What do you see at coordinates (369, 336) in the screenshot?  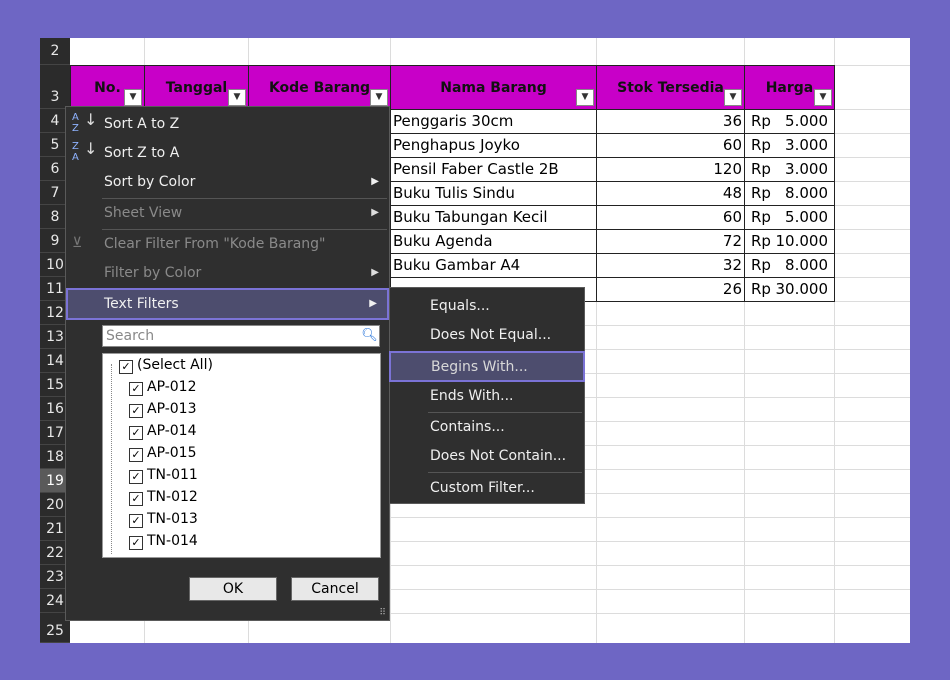 I see `search-icon: 🔍︎` at bounding box center [369, 336].